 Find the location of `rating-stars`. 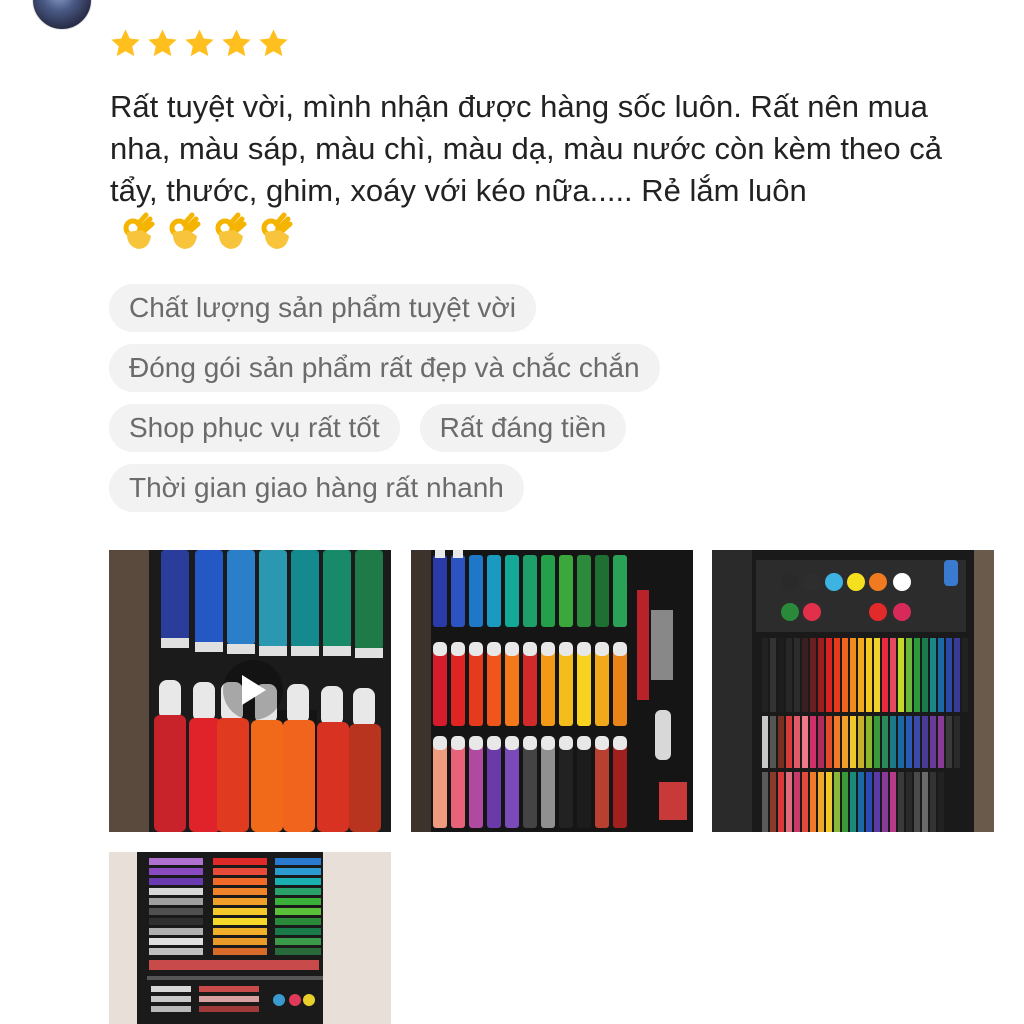

rating-stars is located at coordinates (199, 43).